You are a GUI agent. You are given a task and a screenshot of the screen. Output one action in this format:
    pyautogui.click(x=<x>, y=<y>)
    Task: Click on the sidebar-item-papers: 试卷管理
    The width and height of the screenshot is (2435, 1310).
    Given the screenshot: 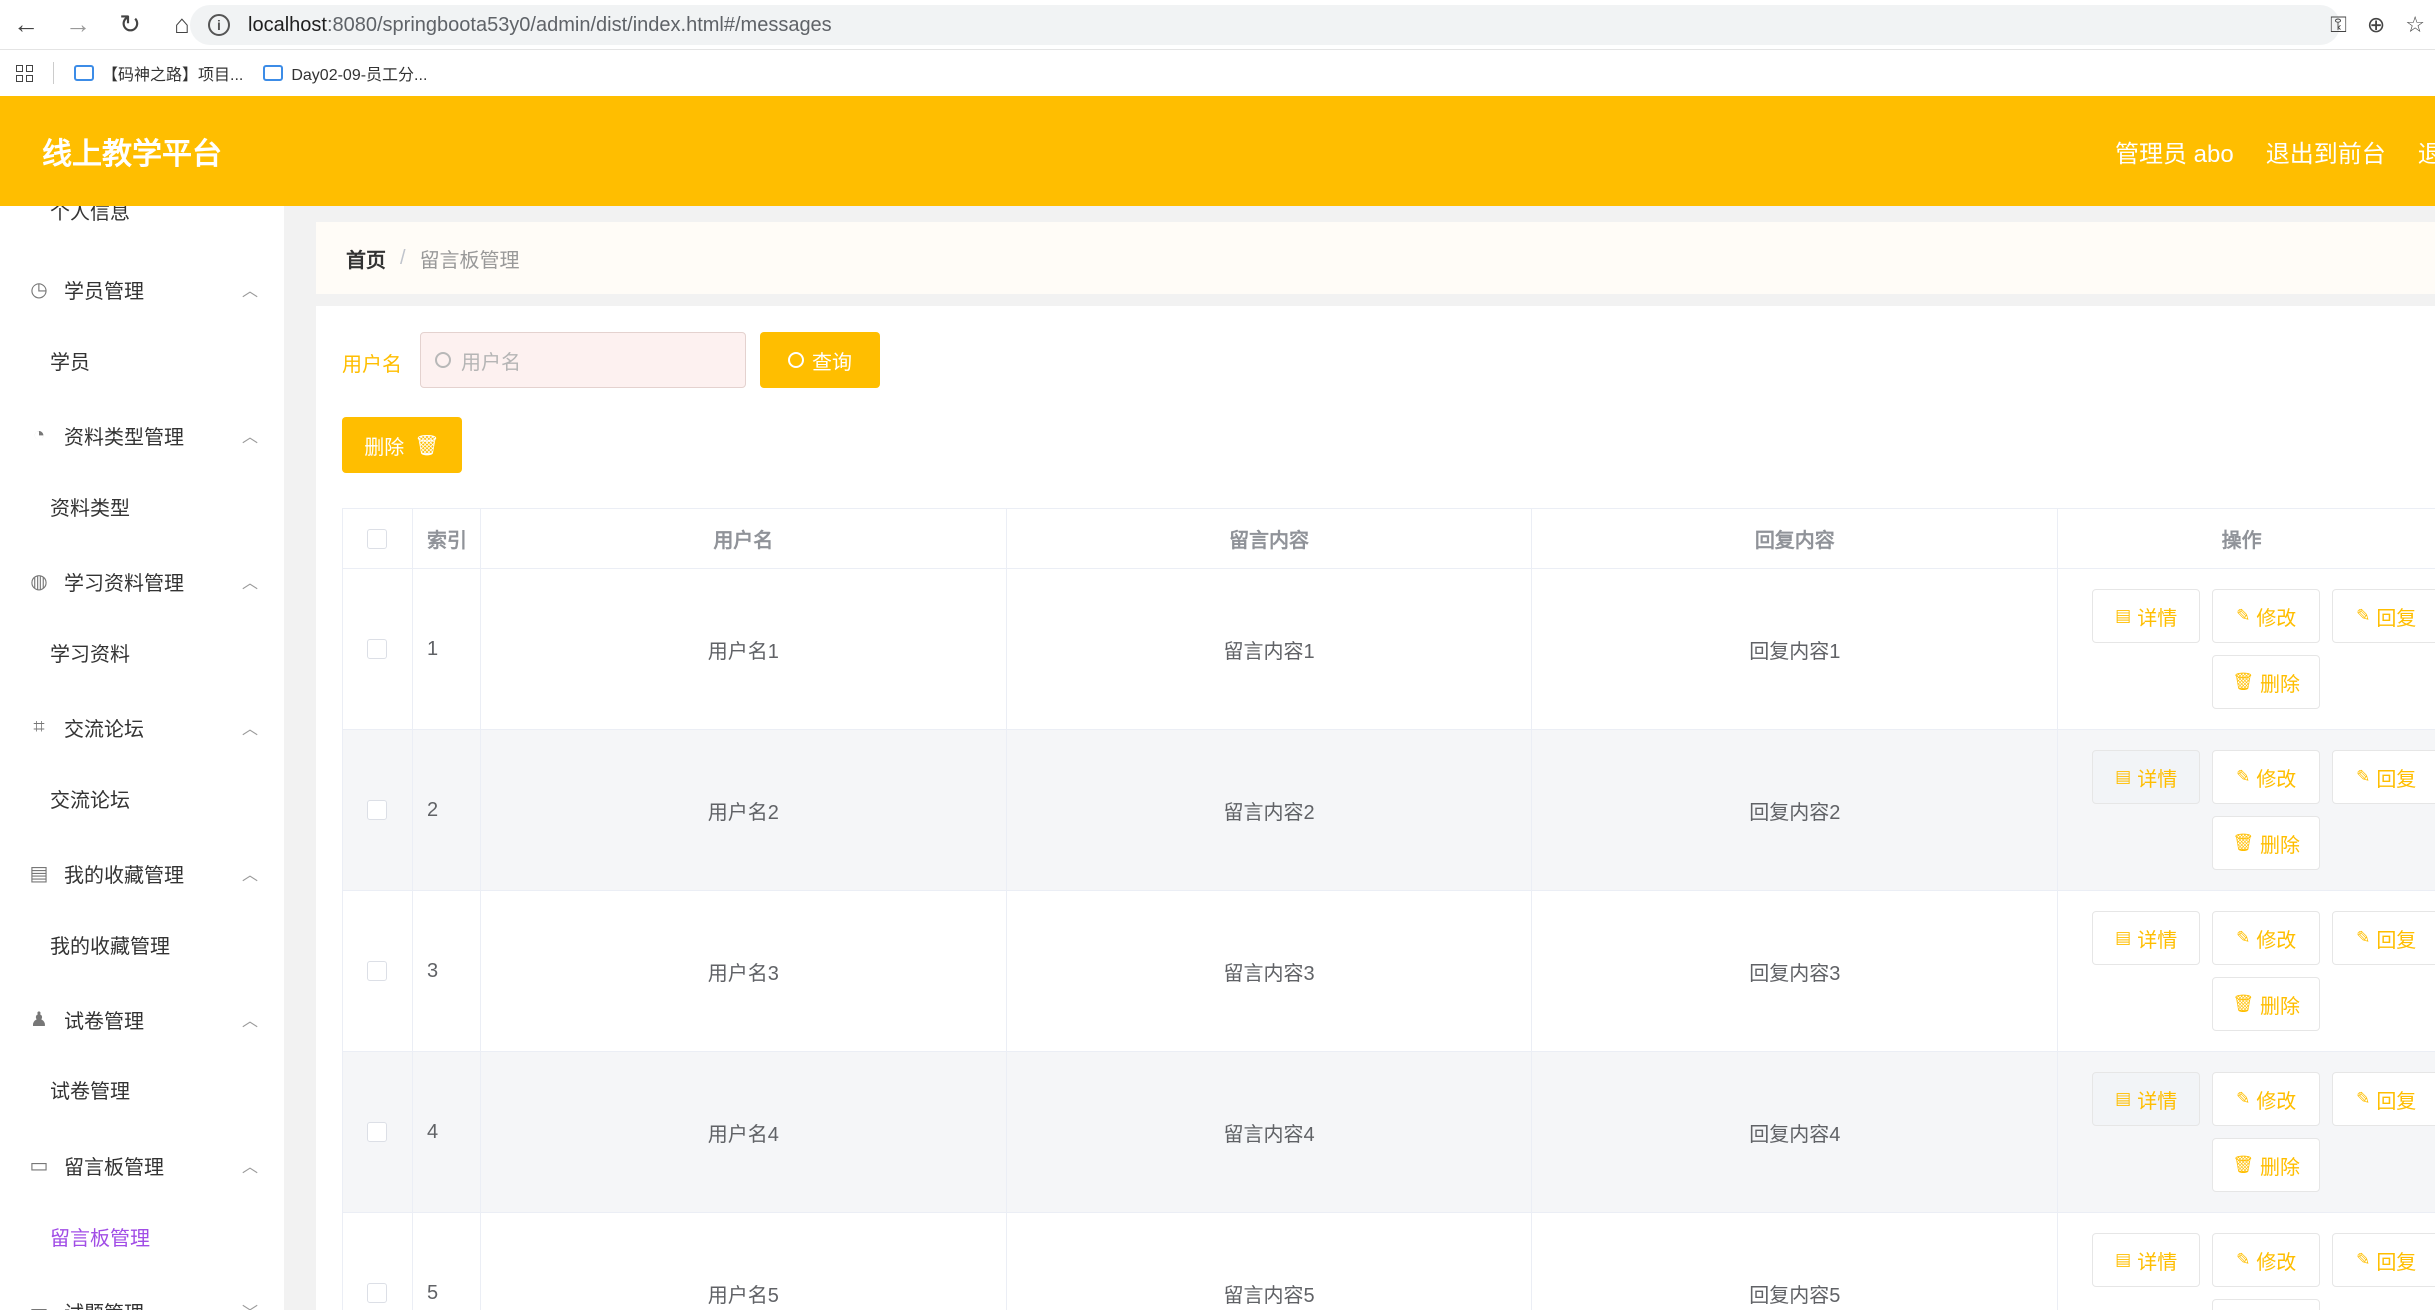 What is the action you would take?
    pyautogui.click(x=90, y=1089)
    